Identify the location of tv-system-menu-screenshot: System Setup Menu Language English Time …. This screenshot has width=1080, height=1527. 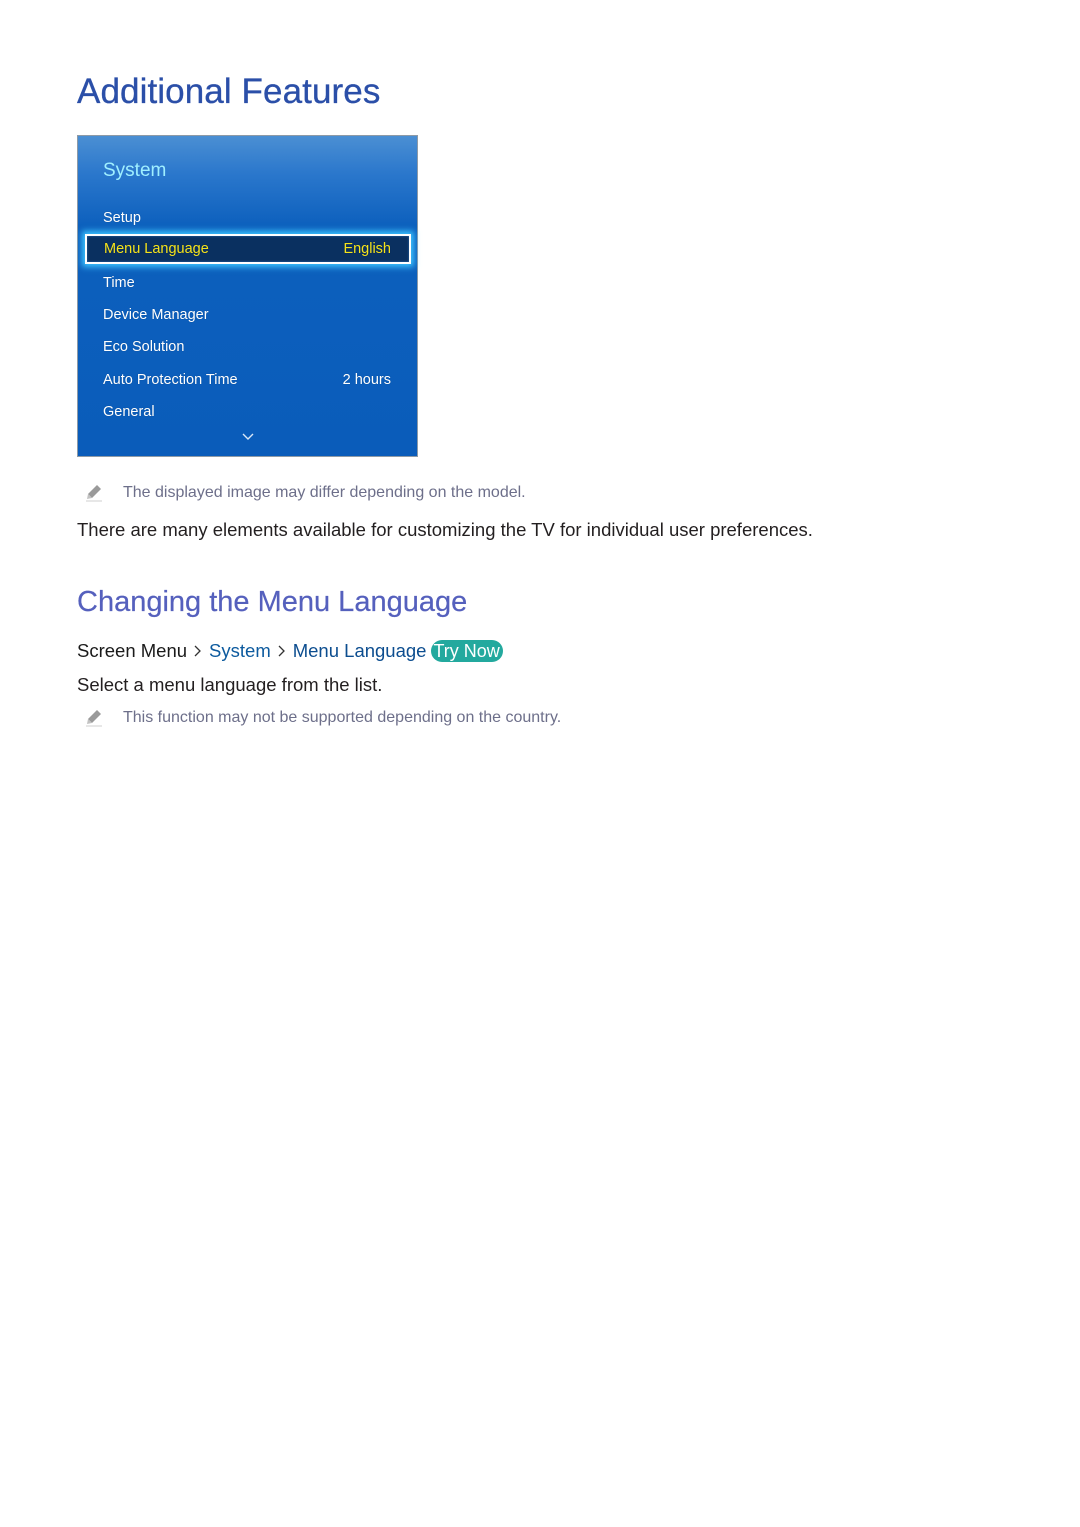
(247, 296).